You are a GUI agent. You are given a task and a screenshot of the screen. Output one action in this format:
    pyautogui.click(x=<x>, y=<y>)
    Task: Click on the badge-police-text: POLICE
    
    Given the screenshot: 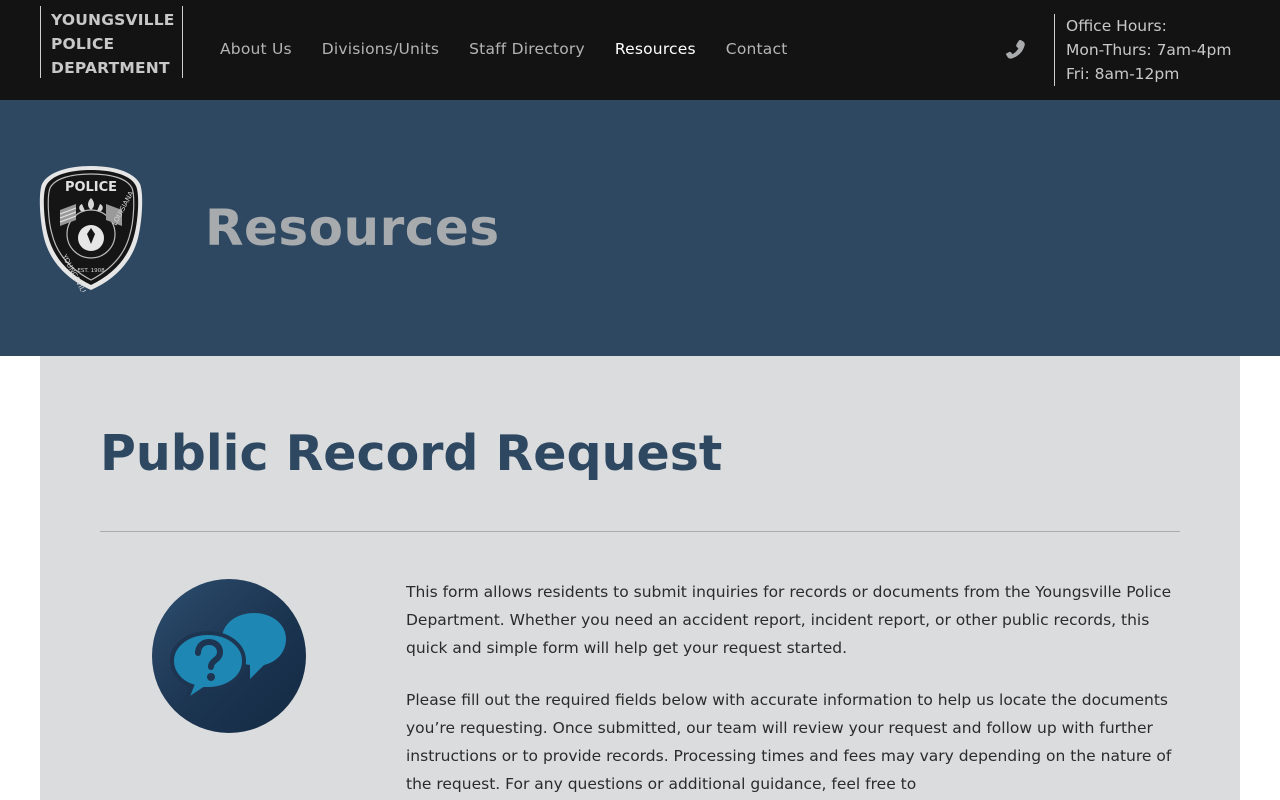 What is the action you would take?
    pyautogui.click(x=91, y=187)
    